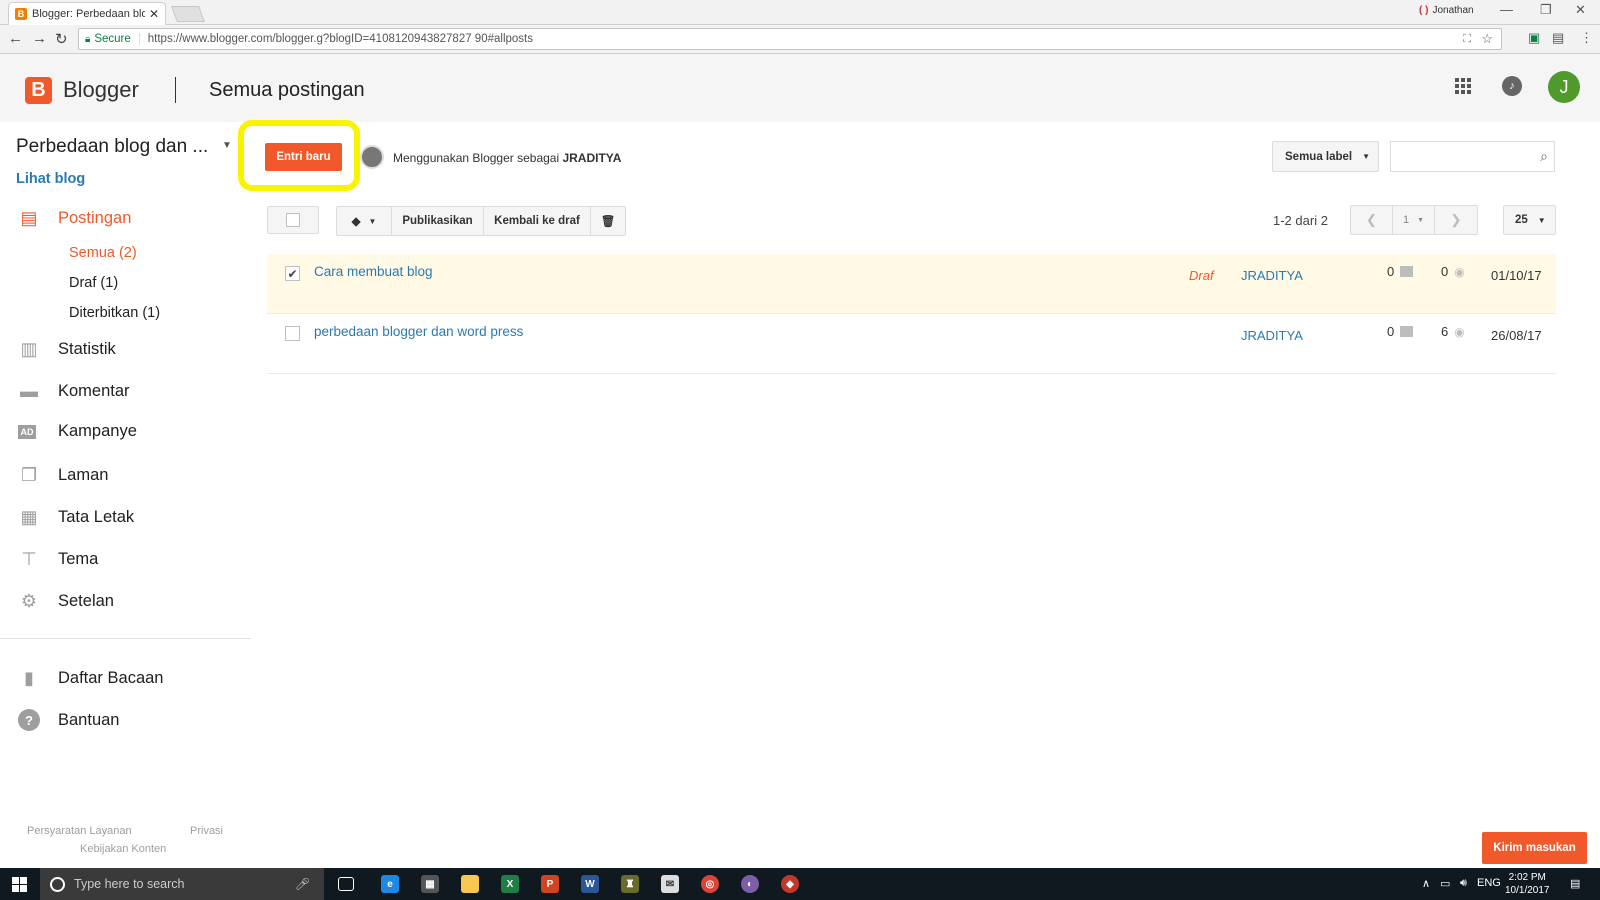 The width and height of the screenshot is (1600, 900). What do you see at coordinates (19, 884) in the screenshot?
I see `windows-start-icon` at bounding box center [19, 884].